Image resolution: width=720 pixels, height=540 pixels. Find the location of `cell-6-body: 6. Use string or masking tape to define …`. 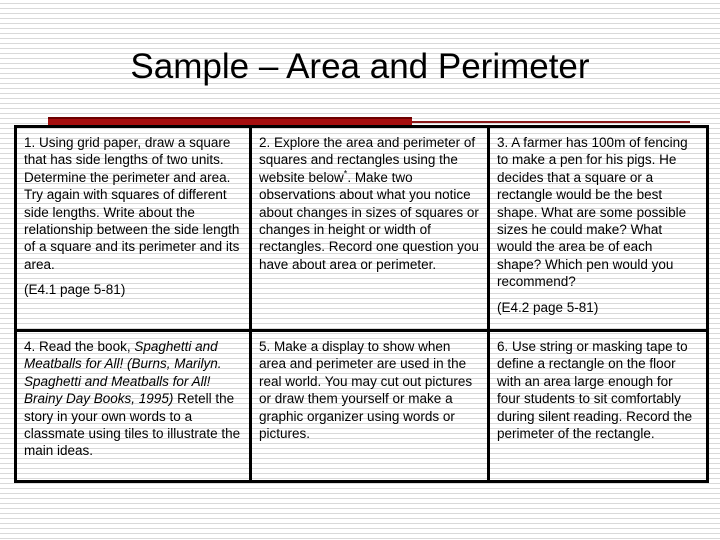

cell-6-body: 6. Use string or masking tape to define … is located at coordinates (595, 390).